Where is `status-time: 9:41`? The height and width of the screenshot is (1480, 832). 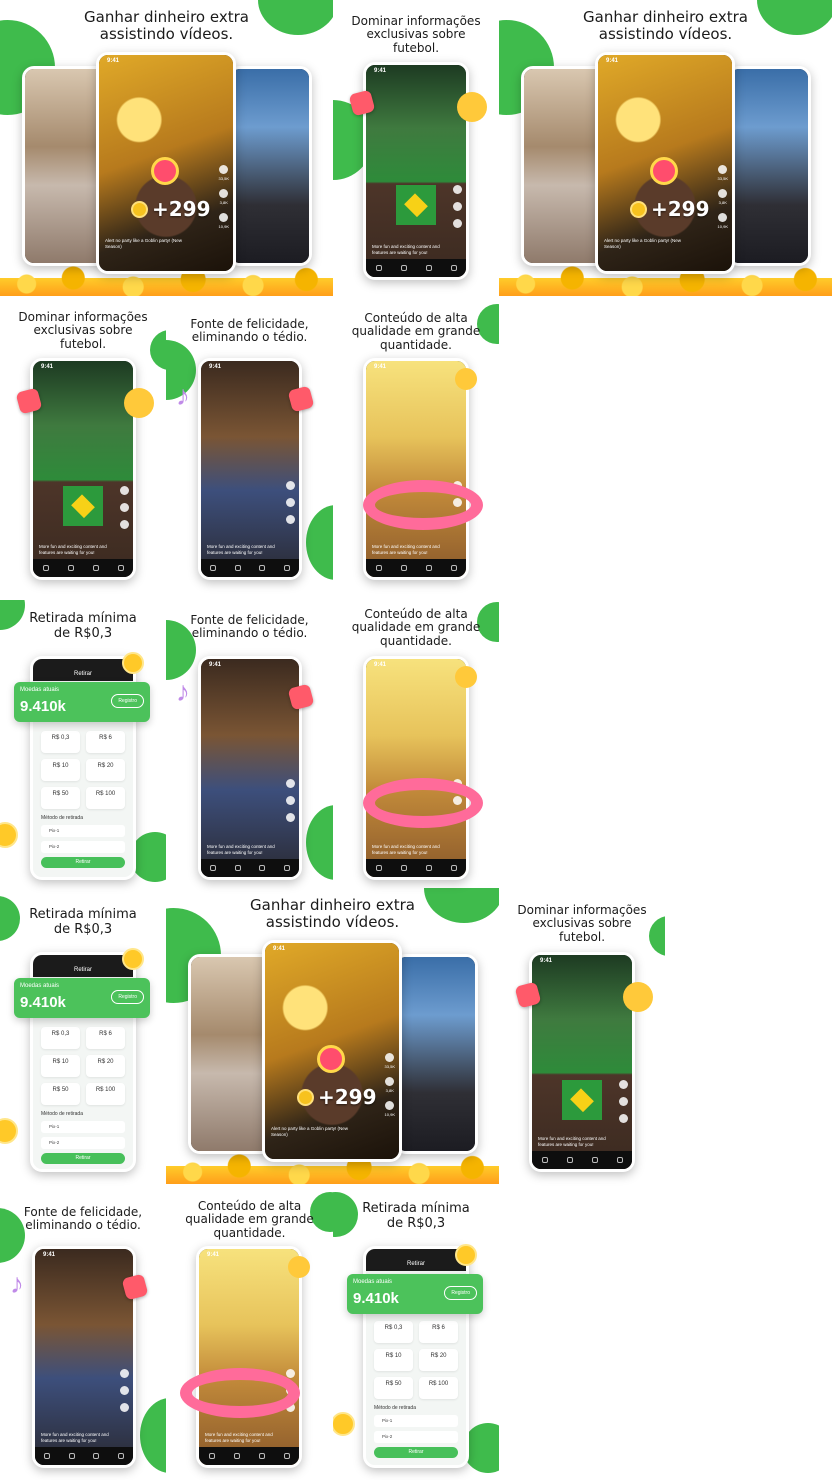
status-time: 9:41 is located at coordinates (380, 367).